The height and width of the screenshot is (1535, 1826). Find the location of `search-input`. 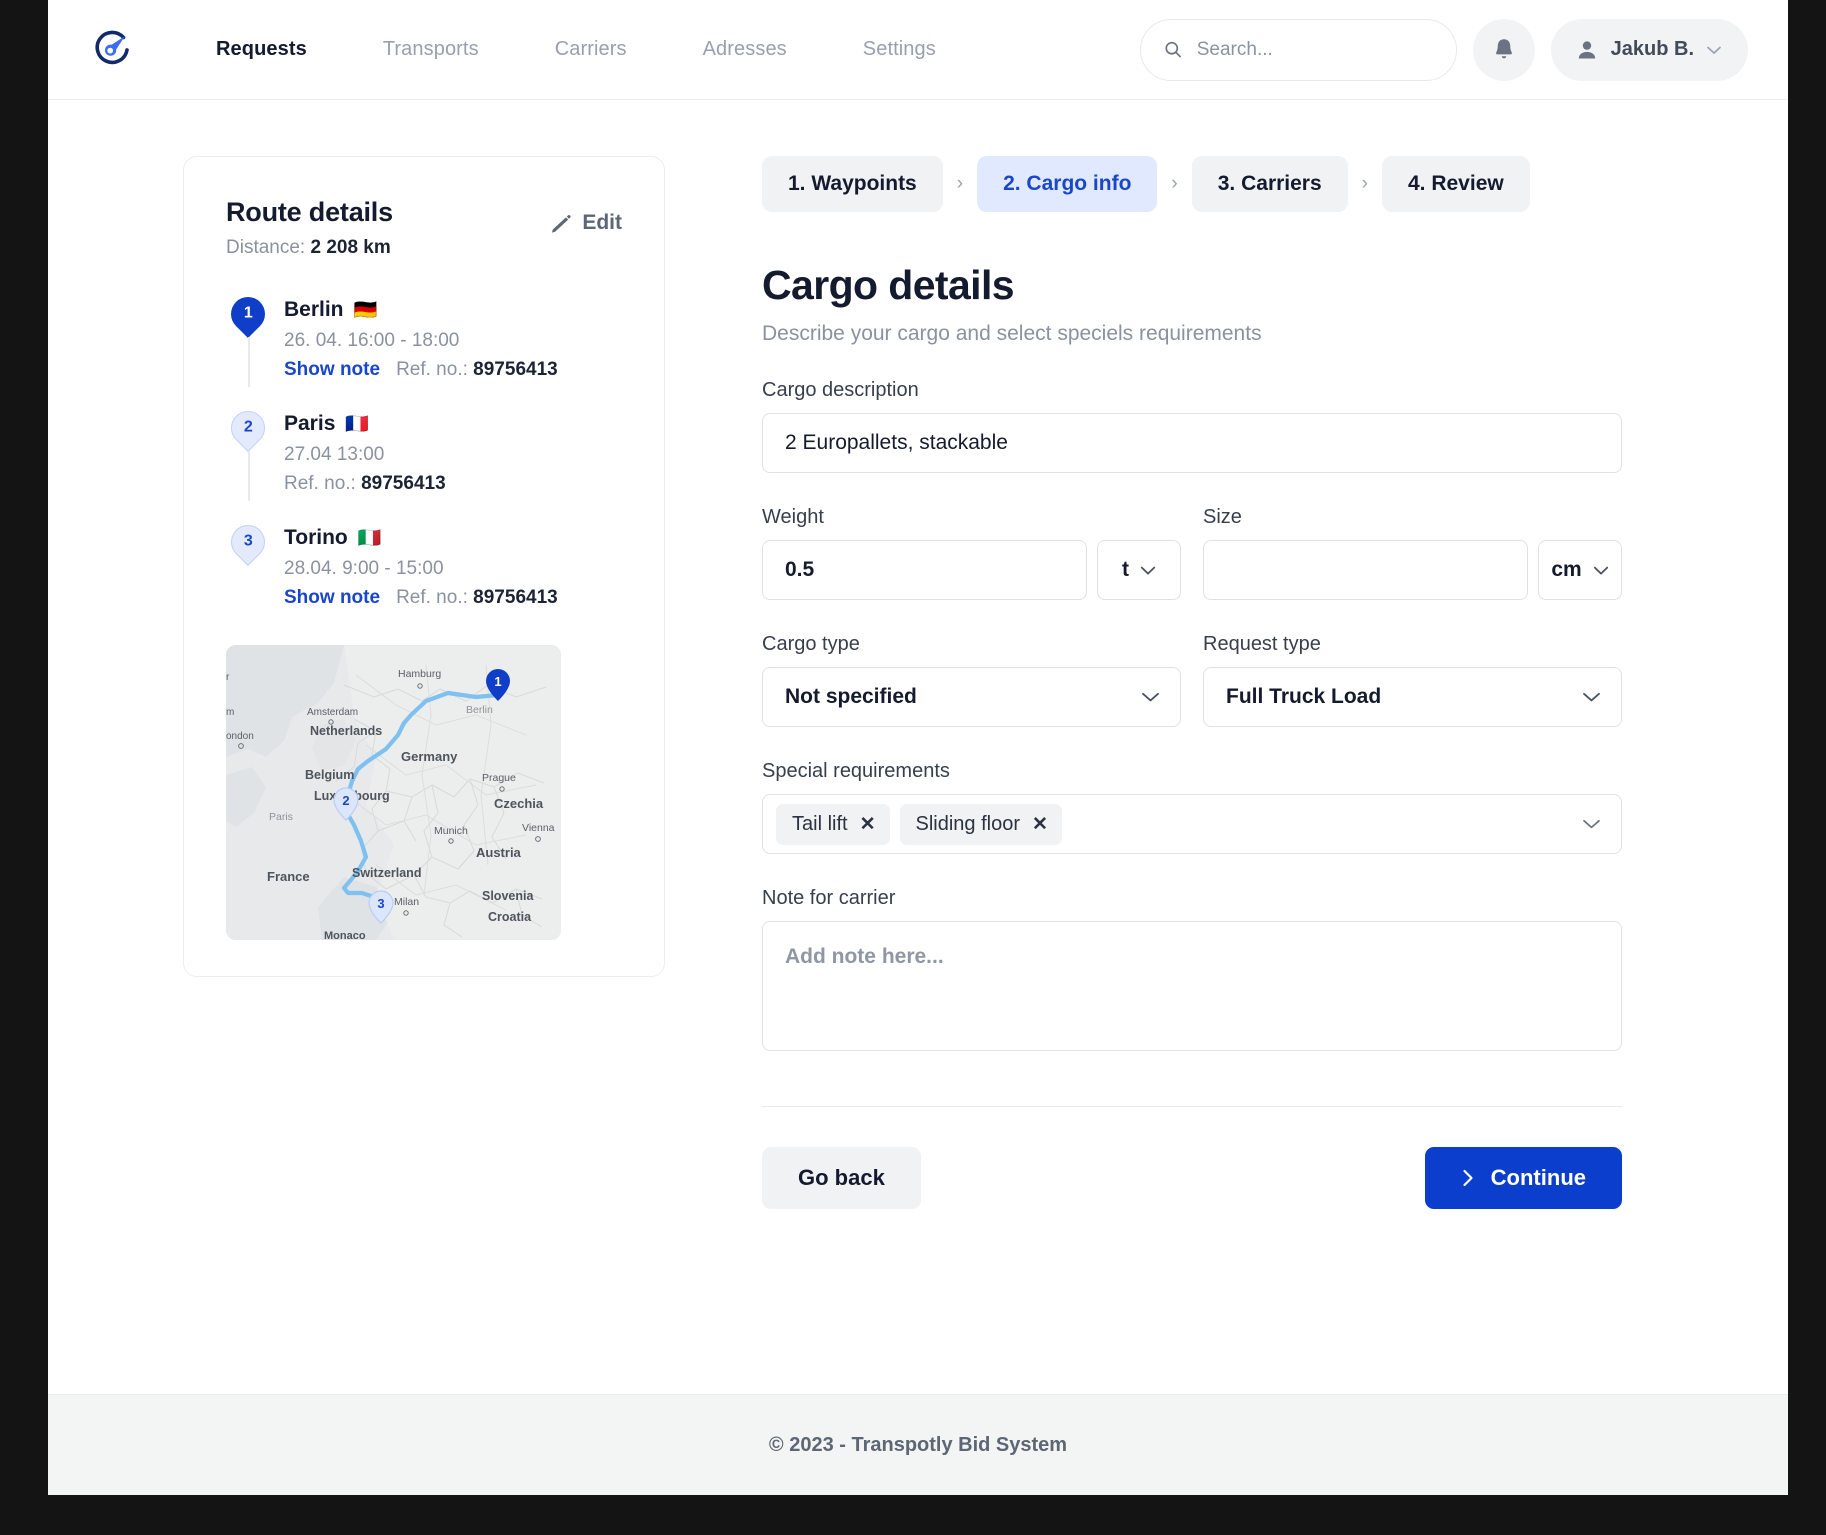

search-input is located at coordinates (1315, 49).